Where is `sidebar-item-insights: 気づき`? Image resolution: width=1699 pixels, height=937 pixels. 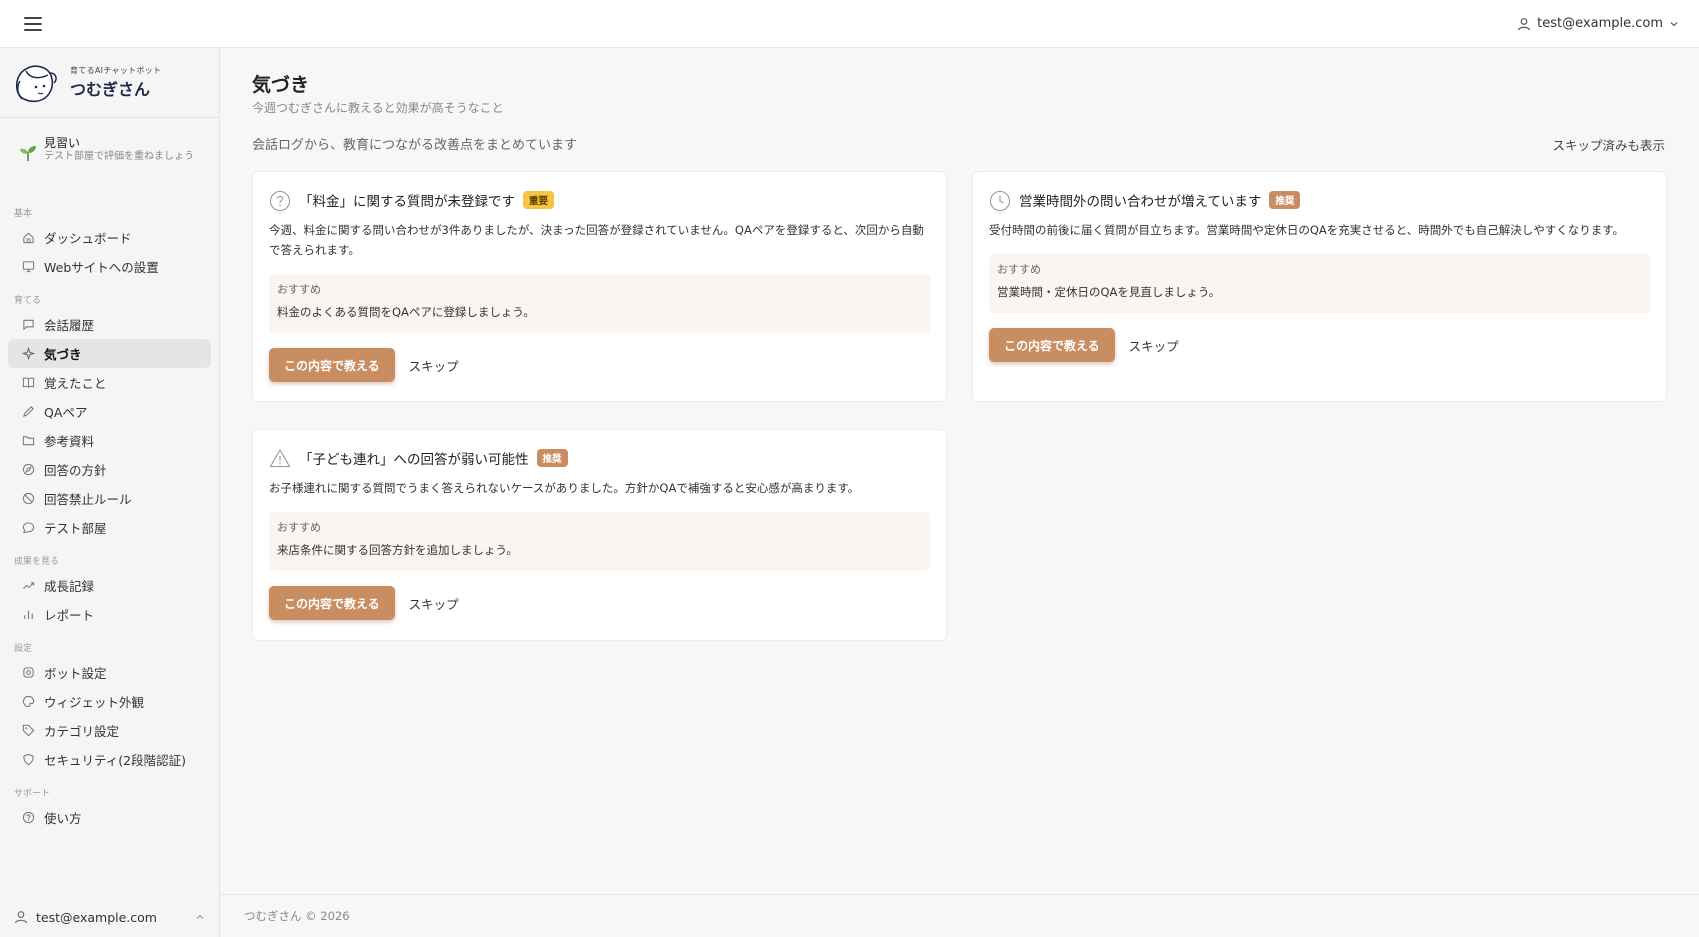 sidebar-item-insights: 気づき is located at coordinates (109, 353).